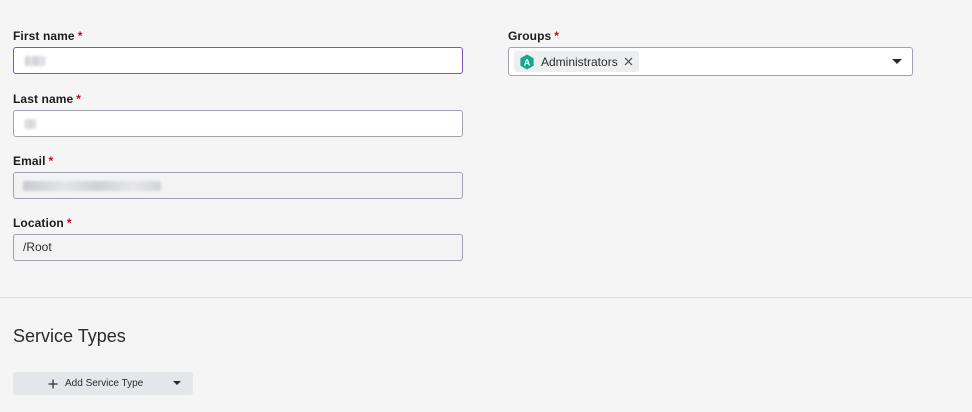 This screenshot has width=972, height=412. Describe the element at coordinates (29, 161) in the screenshot. I see `email-label-text: Email` at that location.